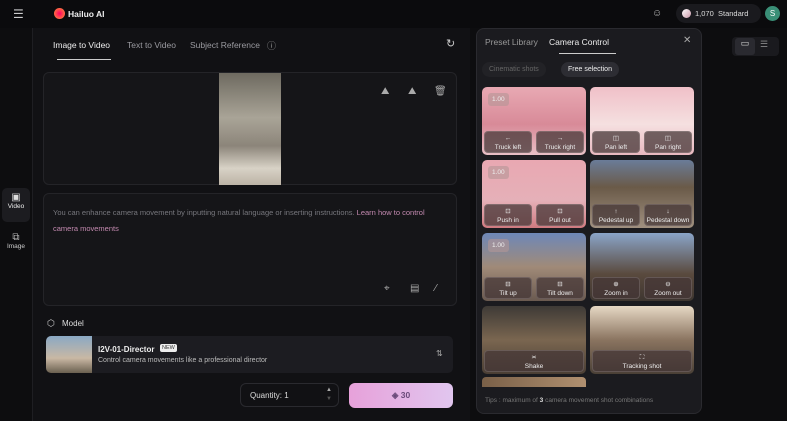 This screenshot has height=421, width=787. I want to click on camera-move-icon: ⊟, so click(508, 284).